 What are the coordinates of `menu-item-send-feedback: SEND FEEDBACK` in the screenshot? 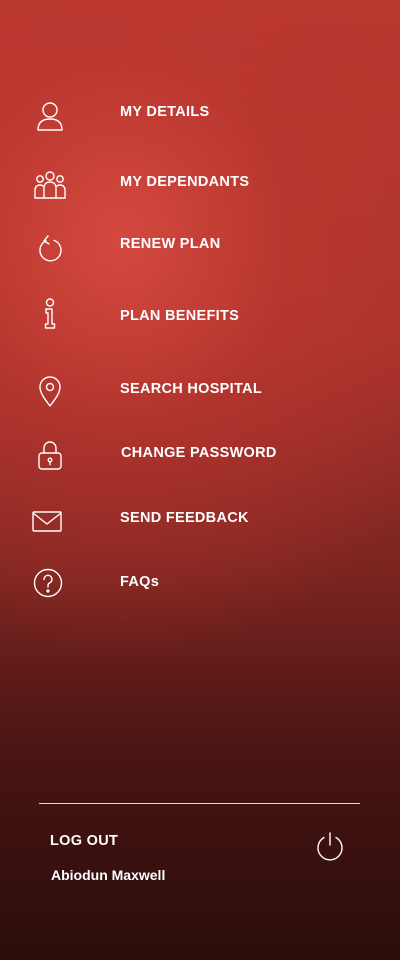 It's located at (200, 523).